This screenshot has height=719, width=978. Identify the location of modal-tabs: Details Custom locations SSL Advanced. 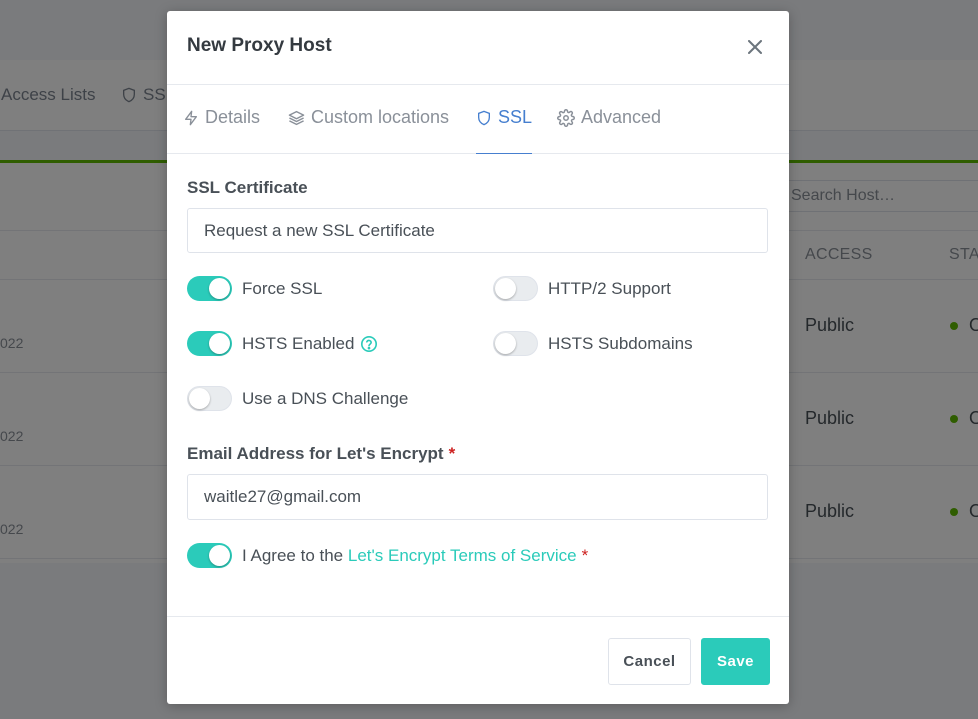
(478, 119).